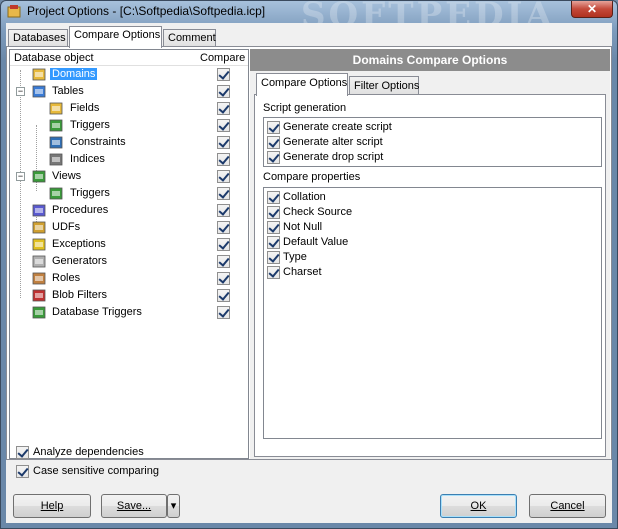 The image size is (618, 529). I want to click on field-icon, so click(56, 108).